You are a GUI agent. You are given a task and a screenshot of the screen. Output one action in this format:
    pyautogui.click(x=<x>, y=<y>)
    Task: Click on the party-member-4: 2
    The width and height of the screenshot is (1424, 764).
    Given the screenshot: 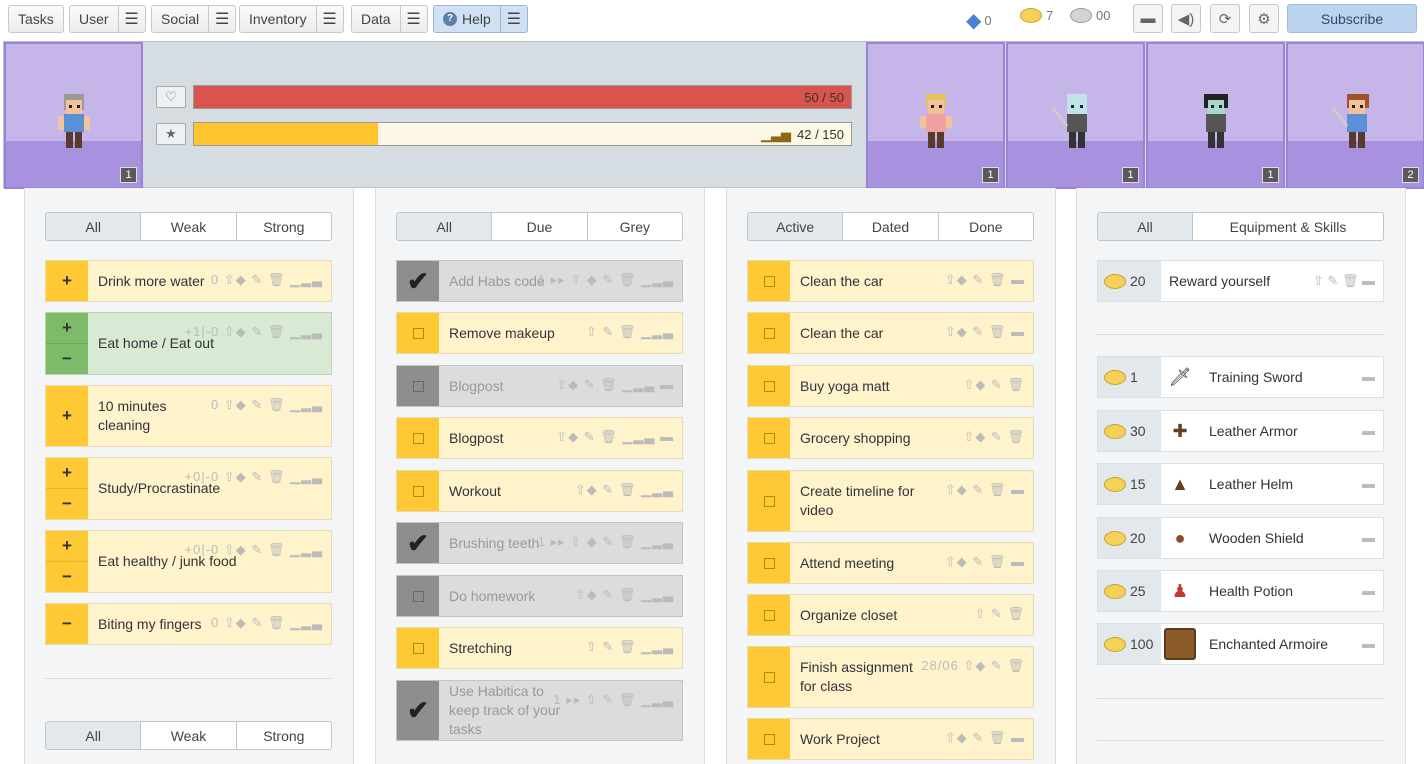 What is the action you would take?
    pyautogui.click(x=1355, y=115)
    